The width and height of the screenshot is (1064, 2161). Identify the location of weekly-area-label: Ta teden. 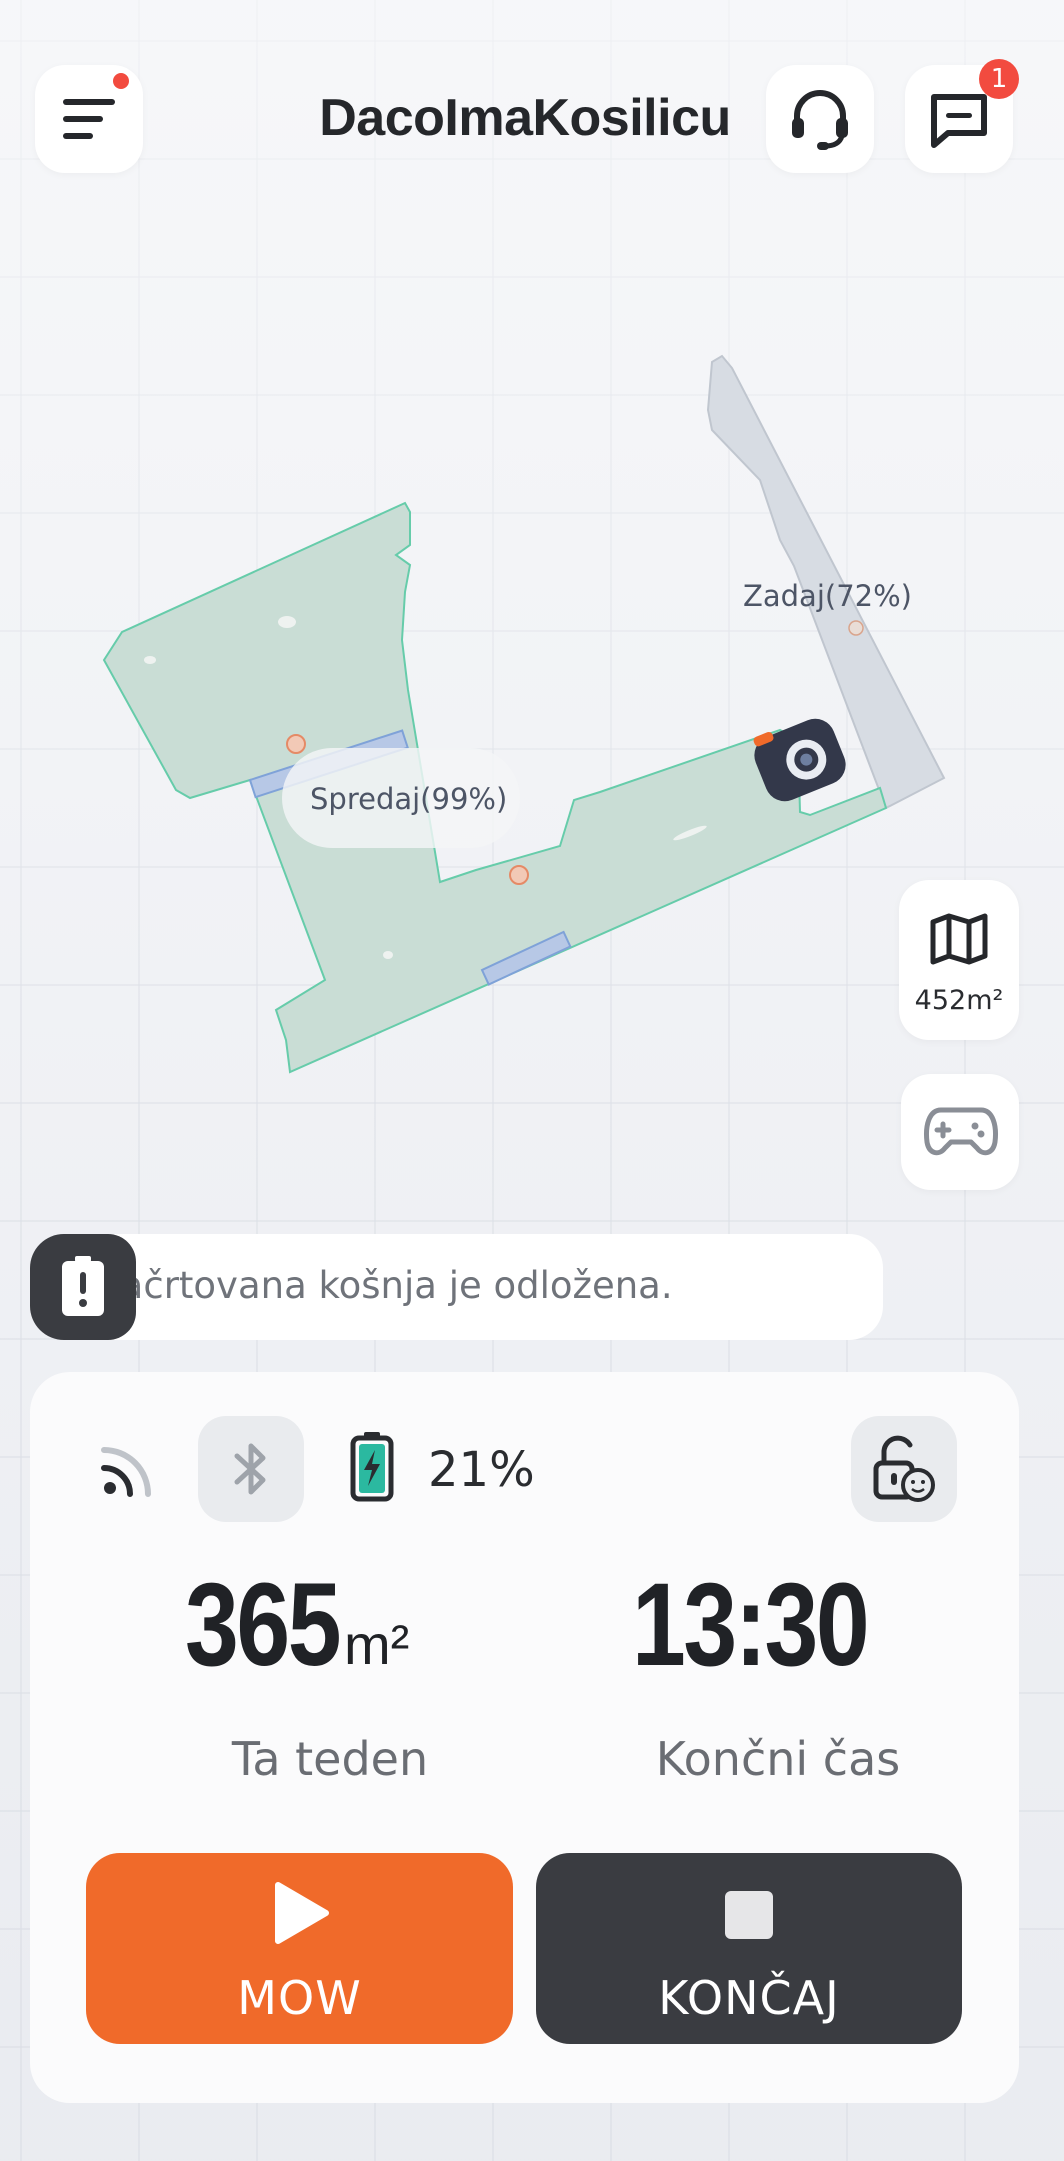
(330, 1759).